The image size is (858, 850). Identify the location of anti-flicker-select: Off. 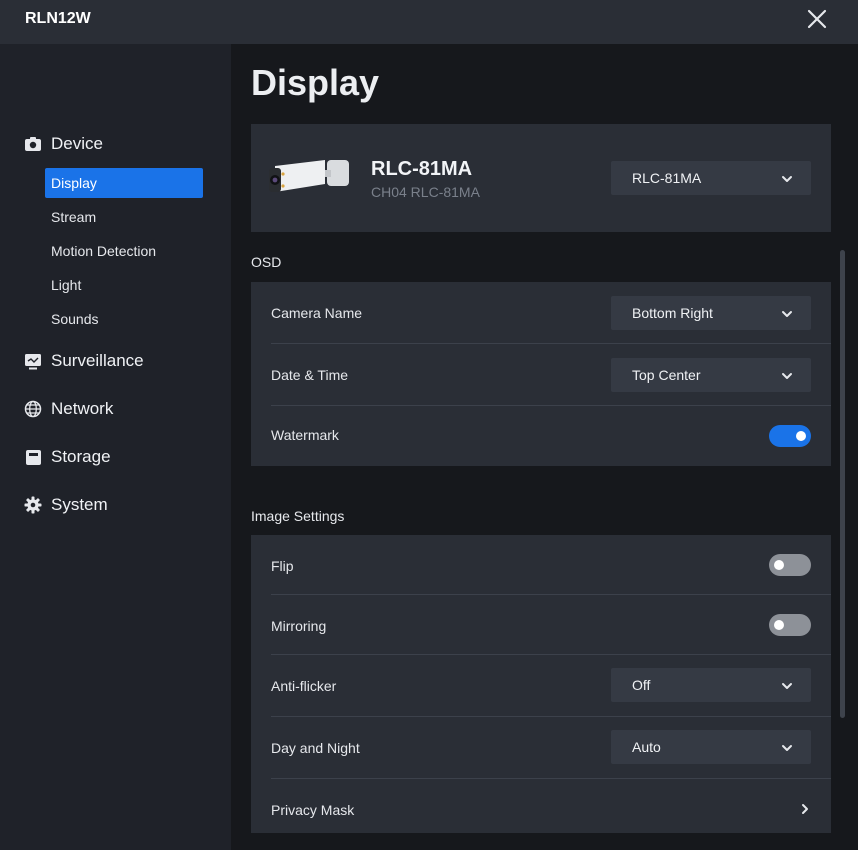
(711, 685).